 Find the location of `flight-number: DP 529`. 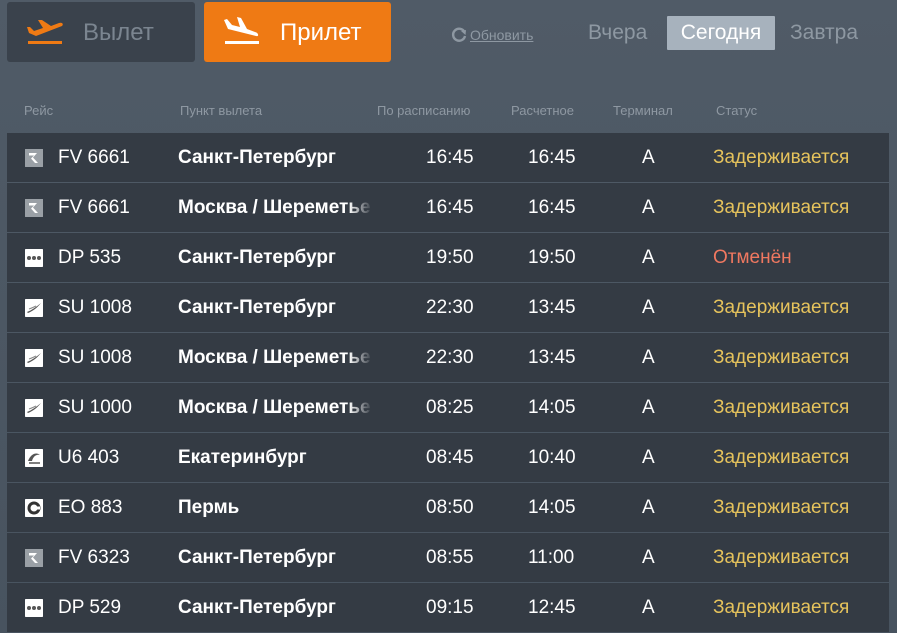

flight-number: DP 529 is located at coordinates (90, 607).